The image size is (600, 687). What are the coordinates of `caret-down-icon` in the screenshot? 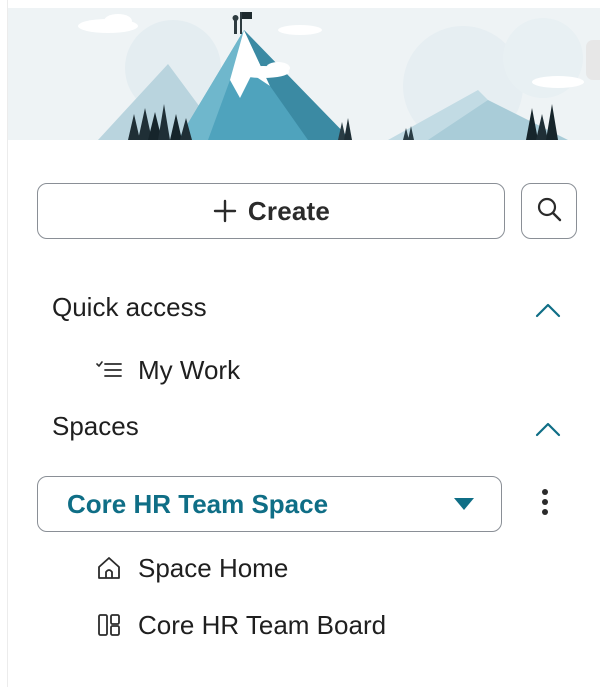 It's located at (464, 504).